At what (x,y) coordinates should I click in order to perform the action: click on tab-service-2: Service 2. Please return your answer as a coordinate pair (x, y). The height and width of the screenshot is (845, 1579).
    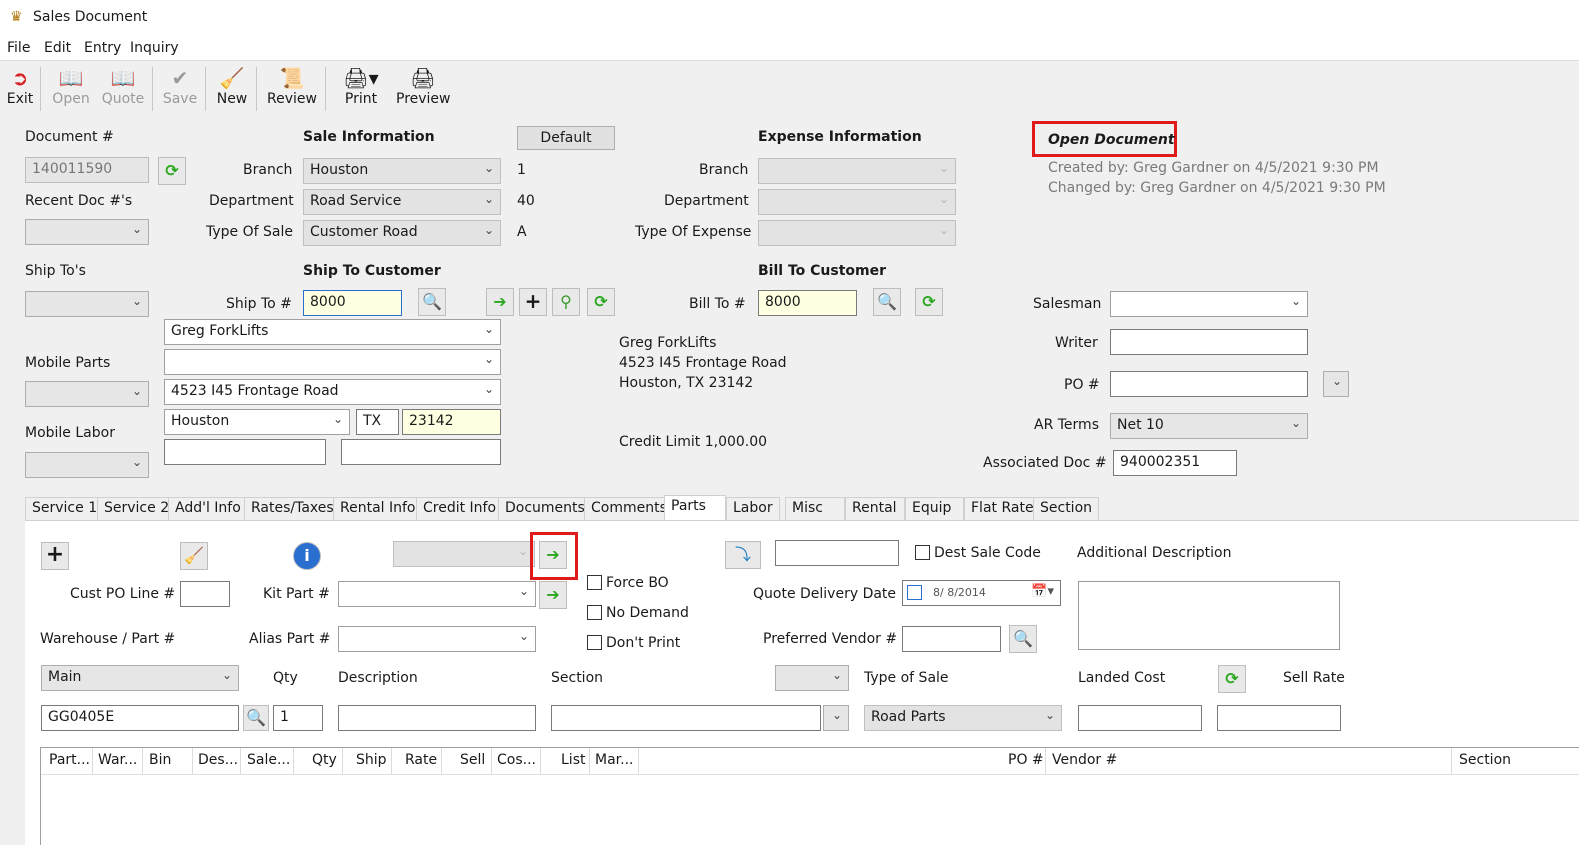
    Looking at the image, I should click on (137, 509).